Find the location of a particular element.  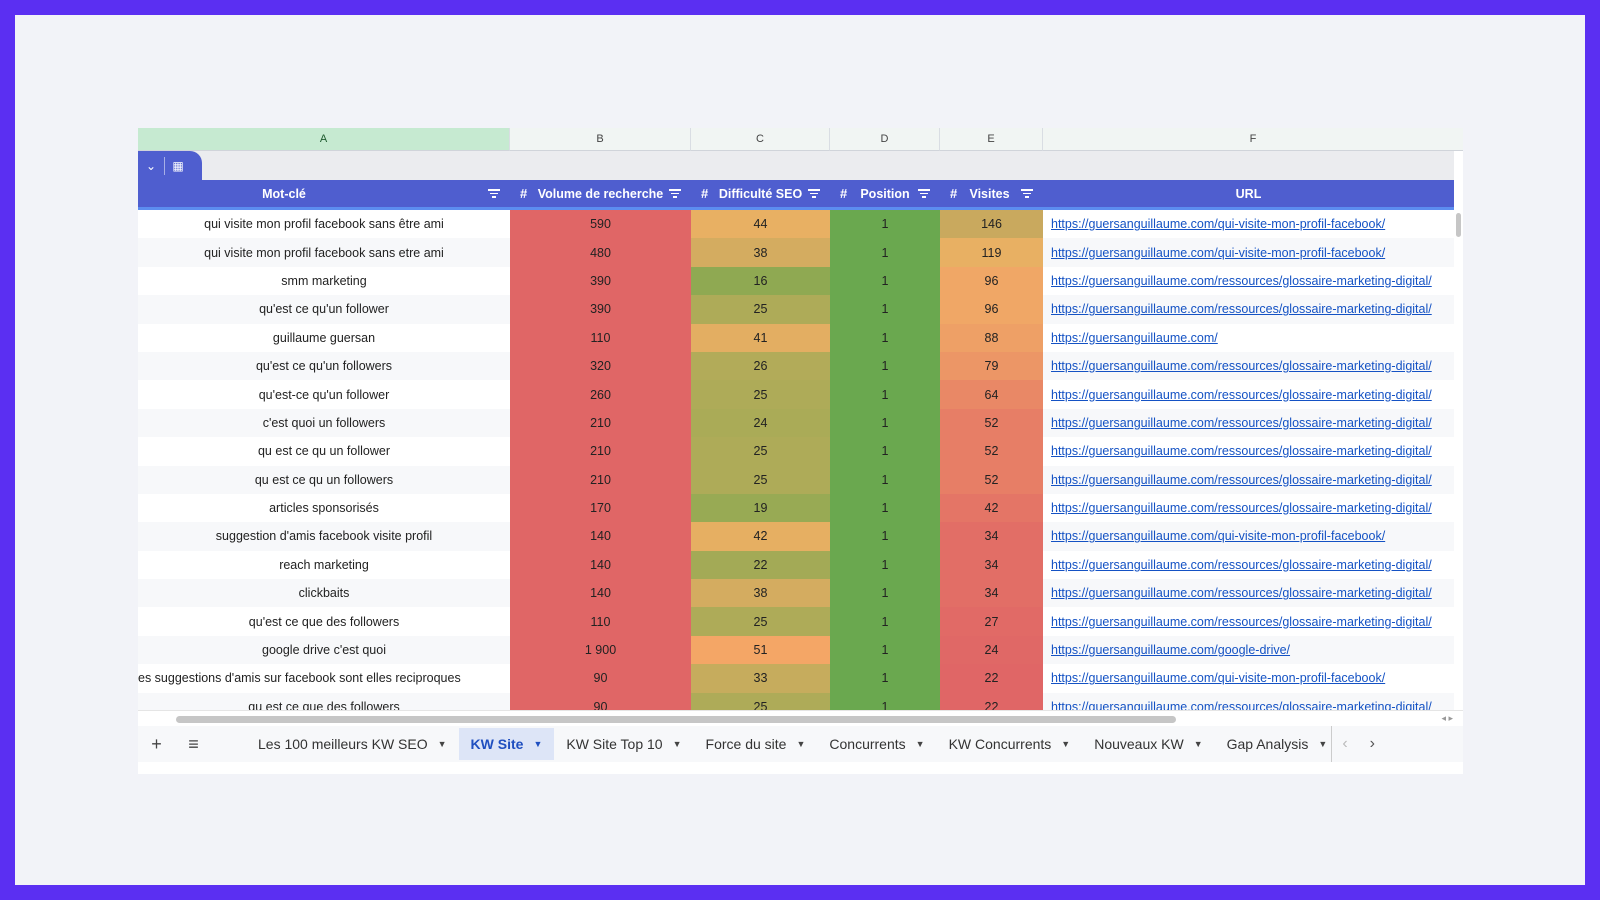

sheet-tab: Les 100 meilleurs KW SEO ▼ is located at coordinates (352, 744).